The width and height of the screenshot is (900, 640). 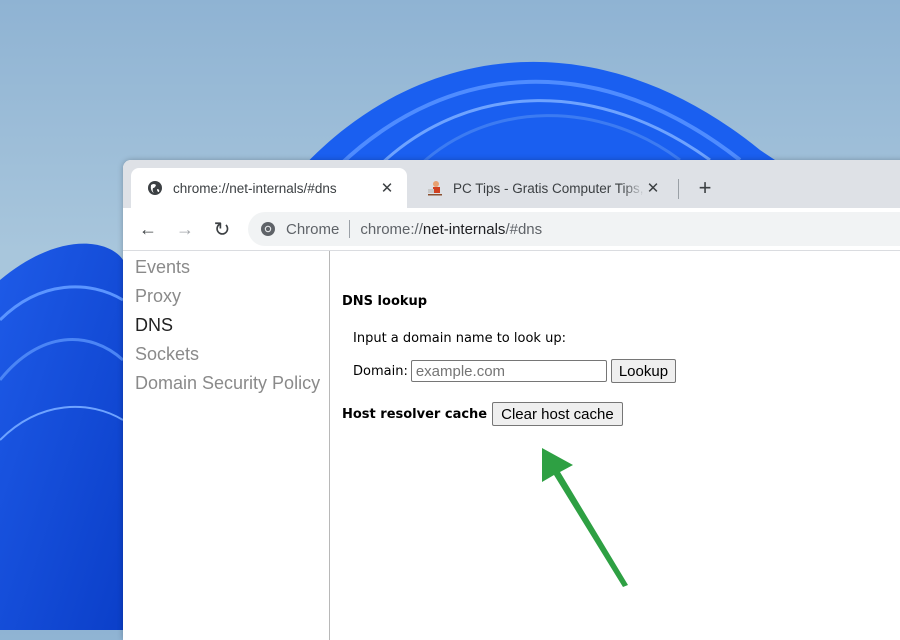 I want to click on url-text: chrome://net-internals/#dns, so click(x=451, y=229).